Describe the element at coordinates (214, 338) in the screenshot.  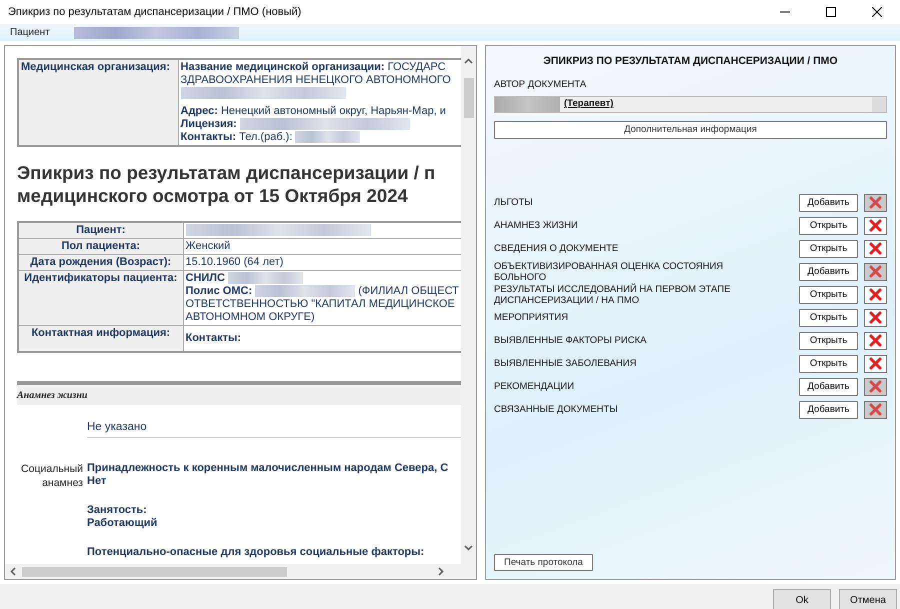
I see `text-line: Контакты:` at that location.